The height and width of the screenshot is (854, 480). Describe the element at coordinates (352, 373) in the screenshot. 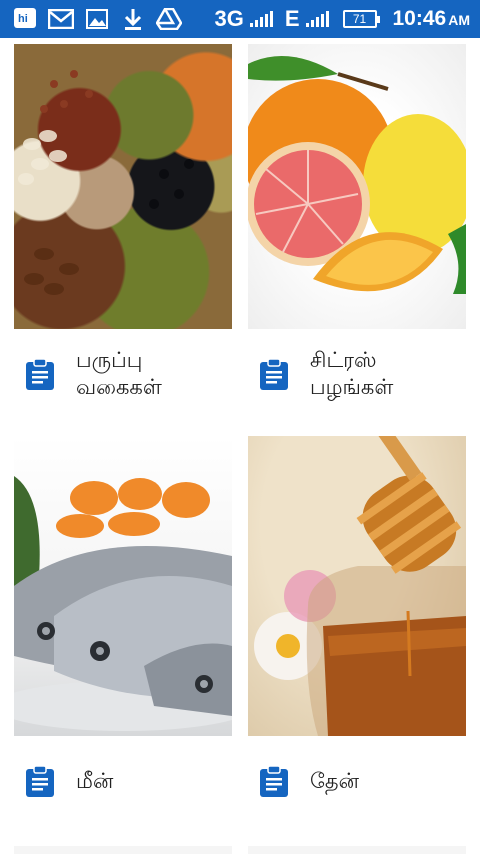

I see `category-label: சிட்ரஸ் பழங்கள்` at that location.